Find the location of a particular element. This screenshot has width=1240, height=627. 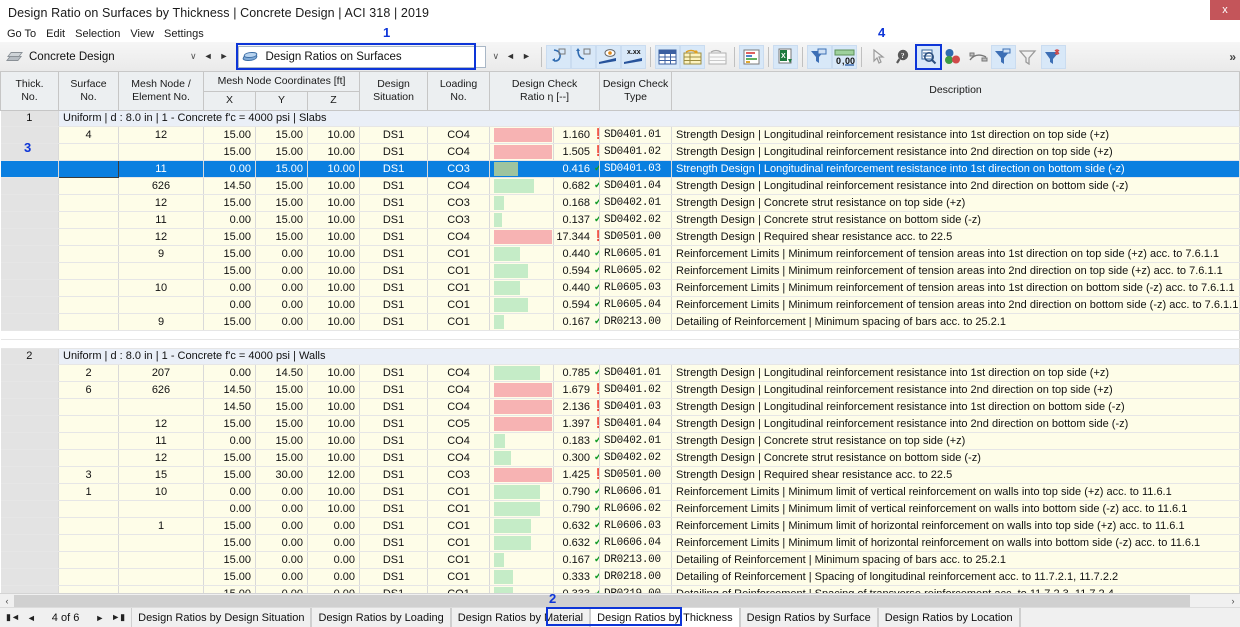

cell-check-type: RL0606.03 is located at coordinates (636, 526).